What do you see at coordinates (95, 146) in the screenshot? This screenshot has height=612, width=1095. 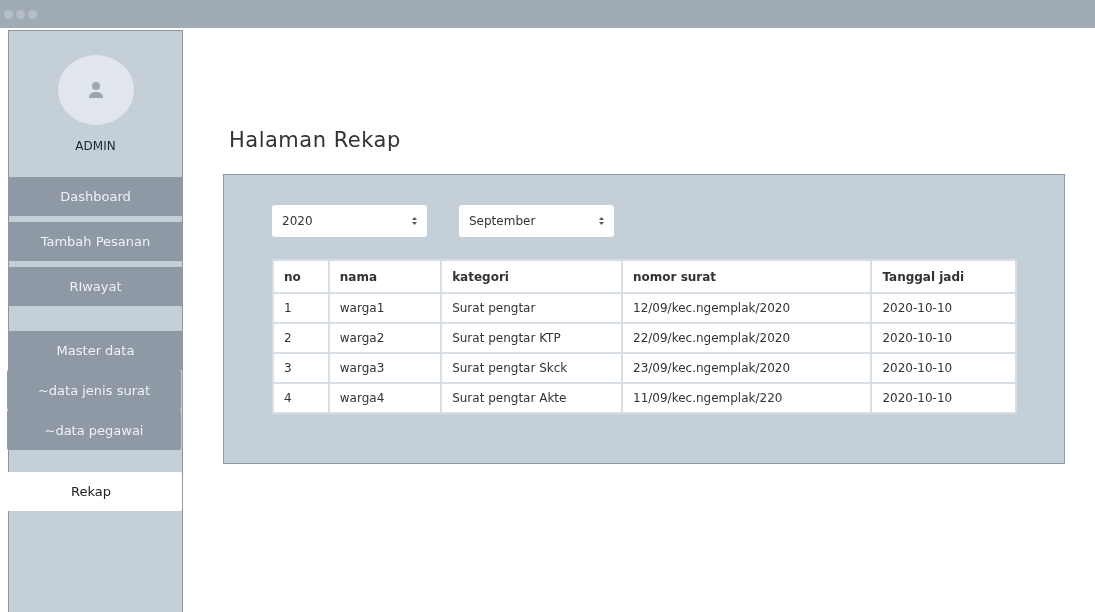 I see `user-name: ADMIN` at bounding box center [95, 146].